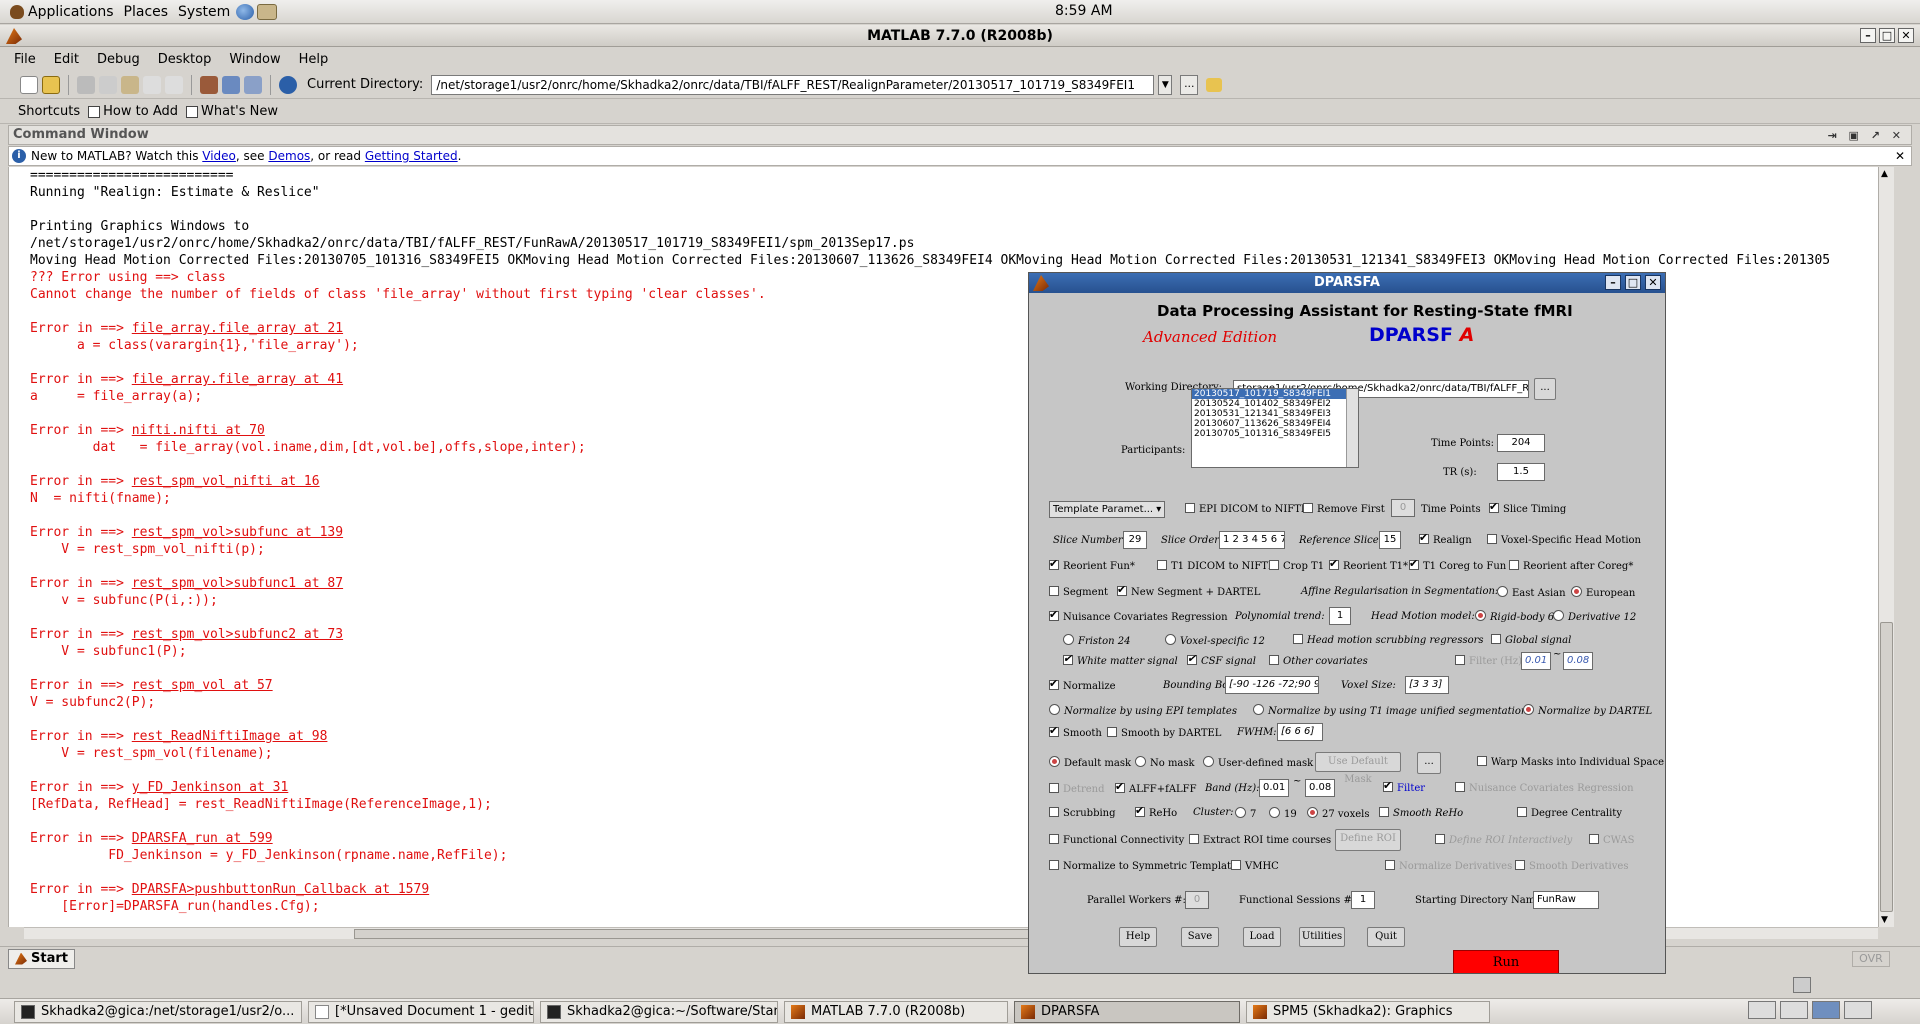 Image resolution: width=1920 pixels, height=1024 pixels. I want to click on no-mask-radio: No mask, so click(1165, 763).